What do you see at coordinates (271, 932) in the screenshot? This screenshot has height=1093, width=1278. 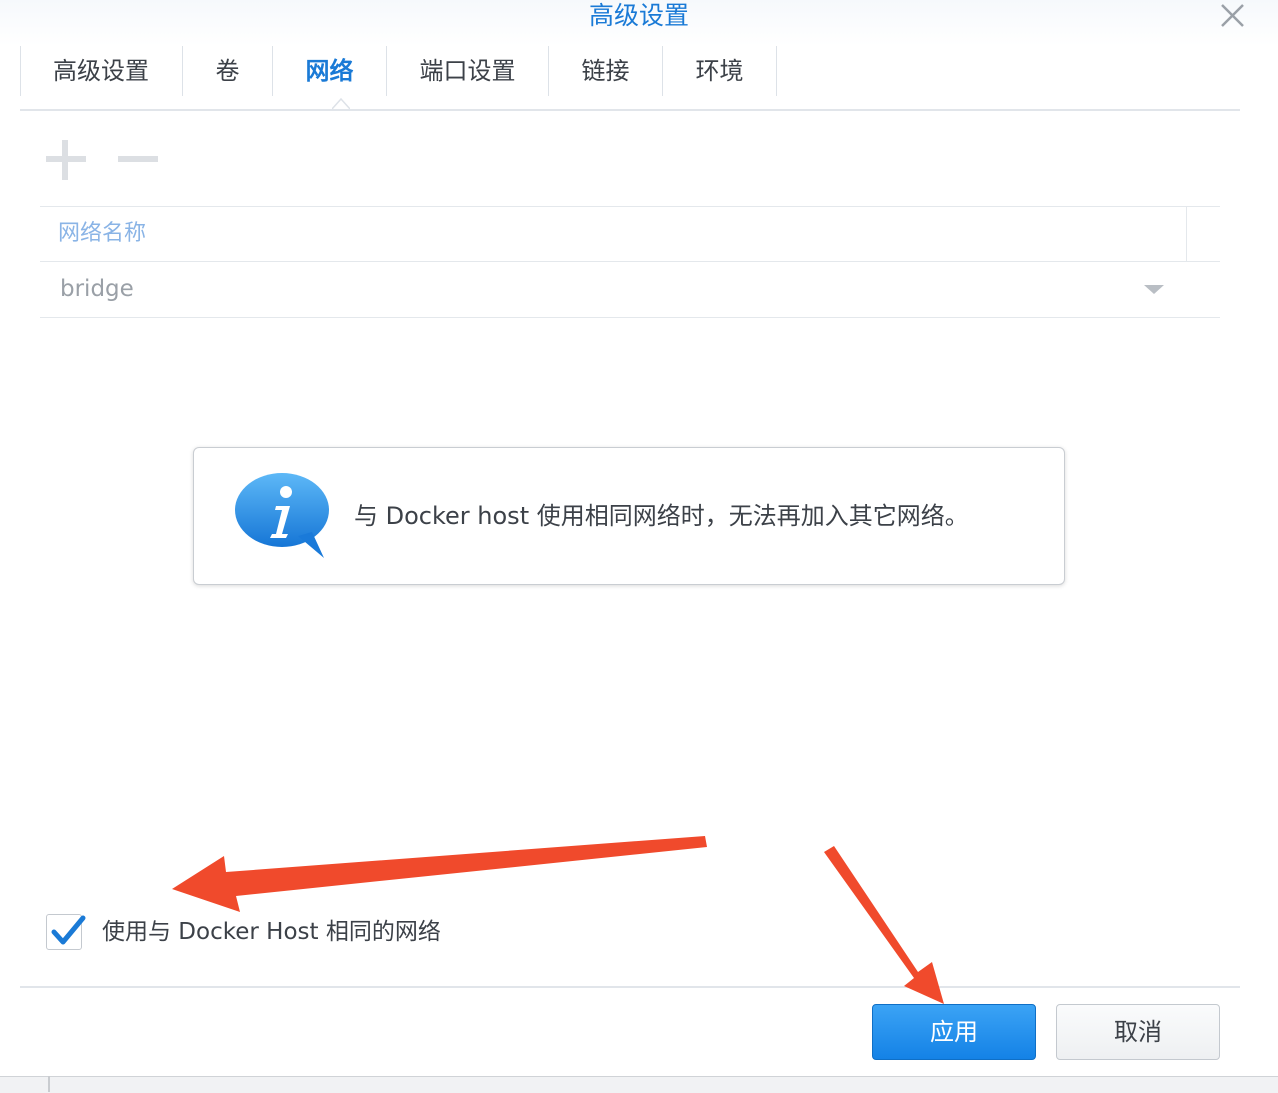 I see `use-host-network-label: 使用与 Docker Host 相同的网络` at bounding box center [271, 932].